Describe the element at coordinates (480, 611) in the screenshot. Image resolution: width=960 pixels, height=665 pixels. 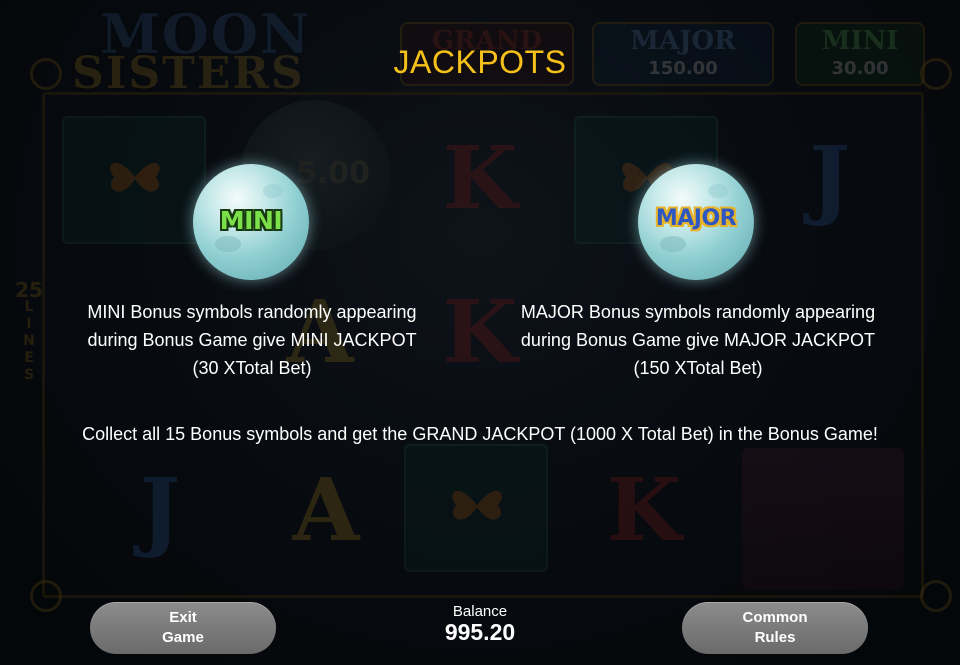
I see `balance-label: Balance` at that location.